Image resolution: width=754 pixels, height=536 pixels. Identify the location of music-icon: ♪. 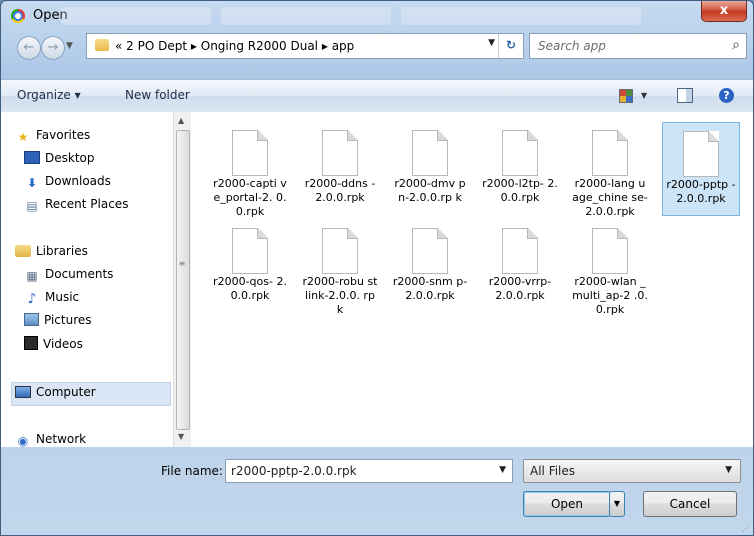
(32, 299).